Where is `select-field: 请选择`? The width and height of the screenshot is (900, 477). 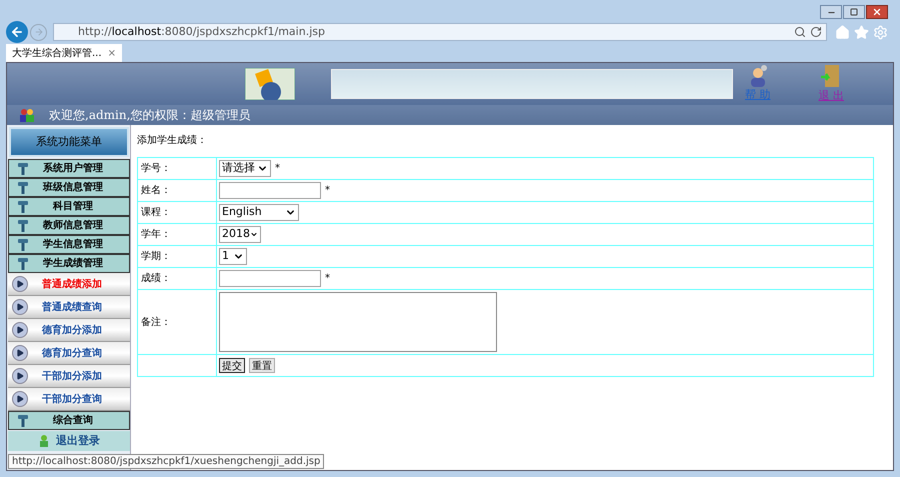 select-field: 请选择 is located at coordinates (245, 168).